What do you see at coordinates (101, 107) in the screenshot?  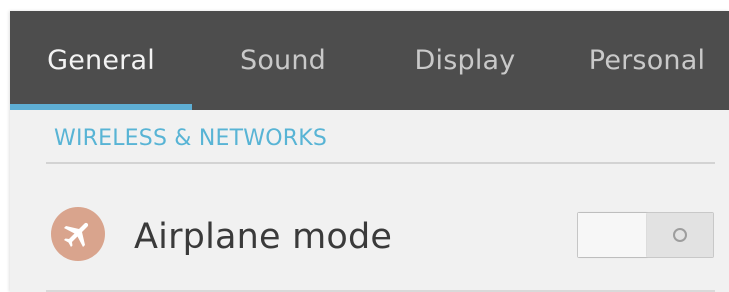 I see `active-tab-indicator` at bounding box center [101, 107].